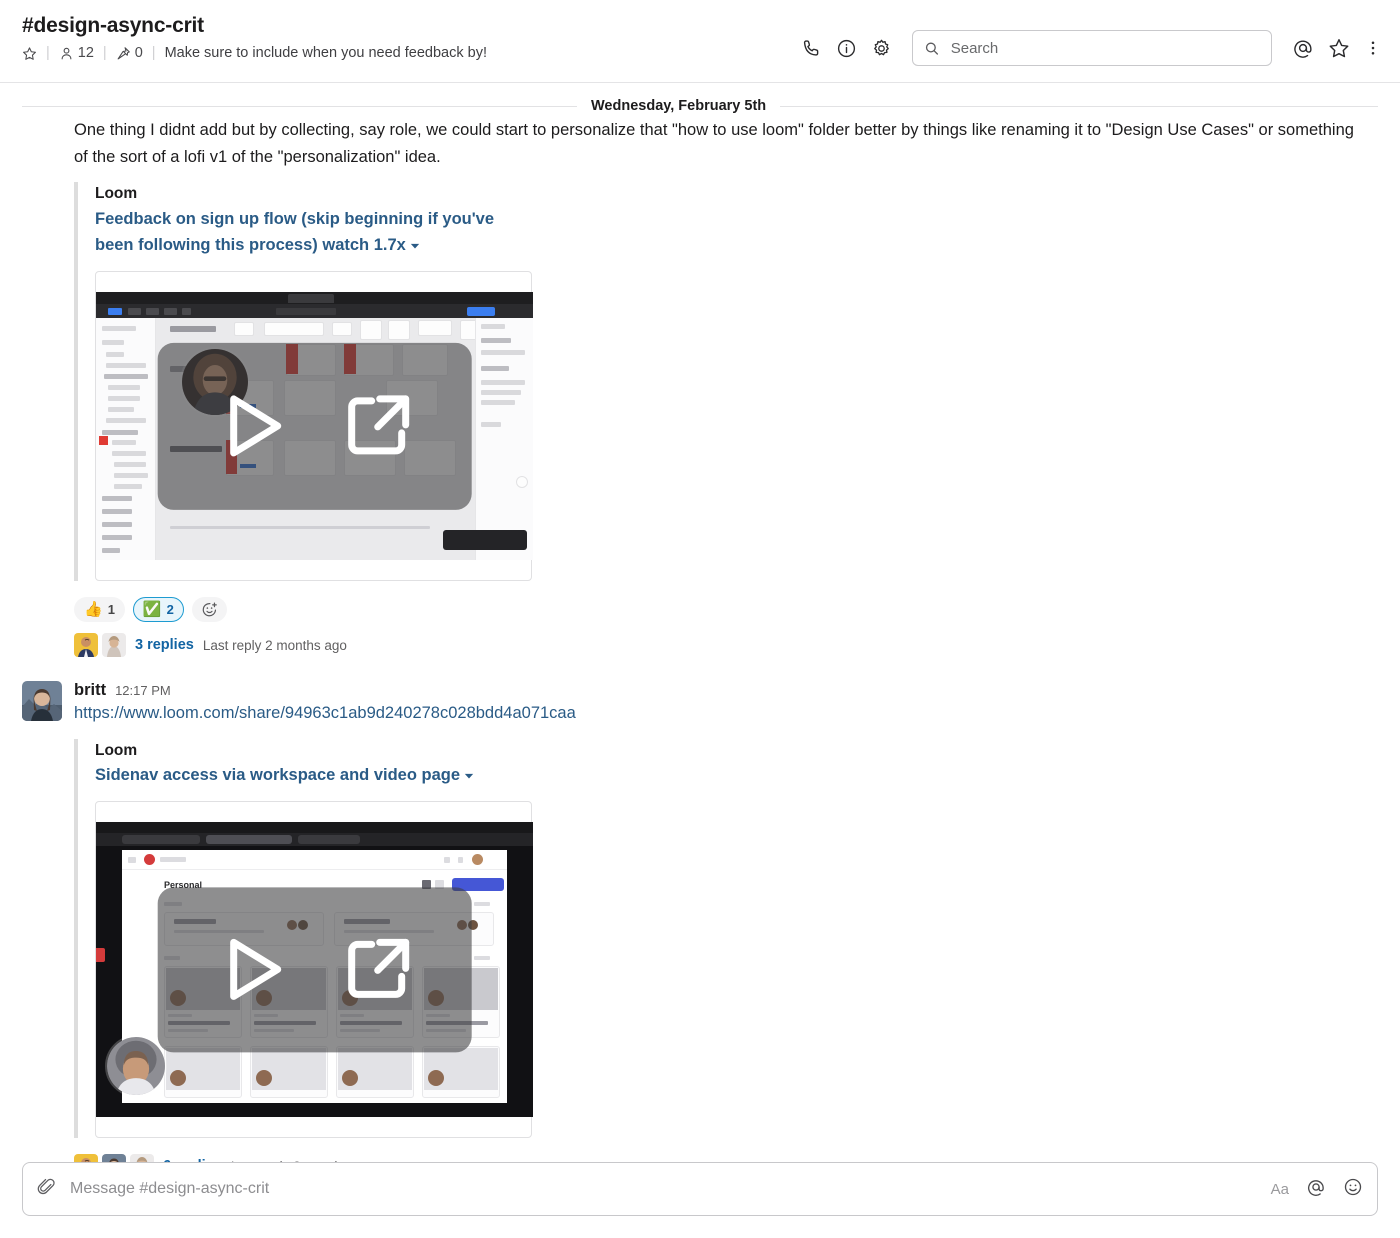 The image size is (1400, 1238). What do you see at coordinates (932, 48) in the screenshot?
I see `search-icon` at bounding box center [932, 48].